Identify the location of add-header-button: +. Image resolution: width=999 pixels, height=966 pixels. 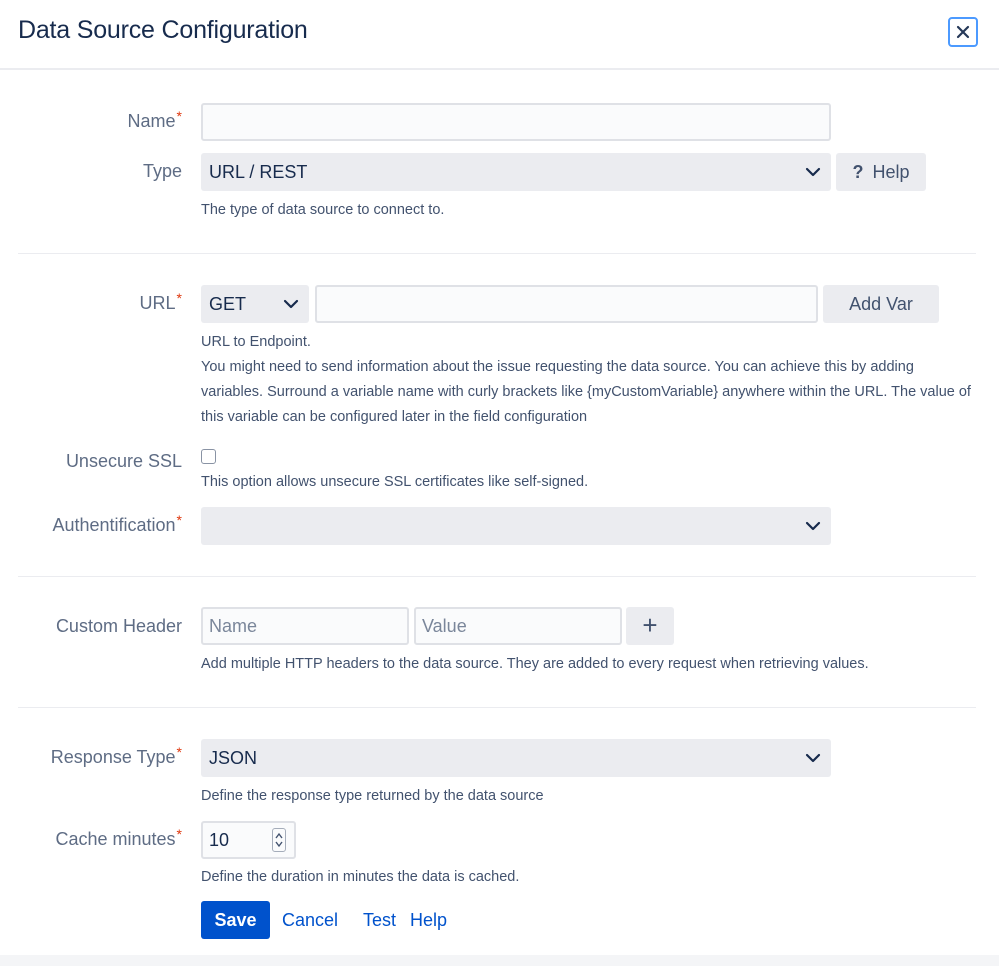
(650, 626).